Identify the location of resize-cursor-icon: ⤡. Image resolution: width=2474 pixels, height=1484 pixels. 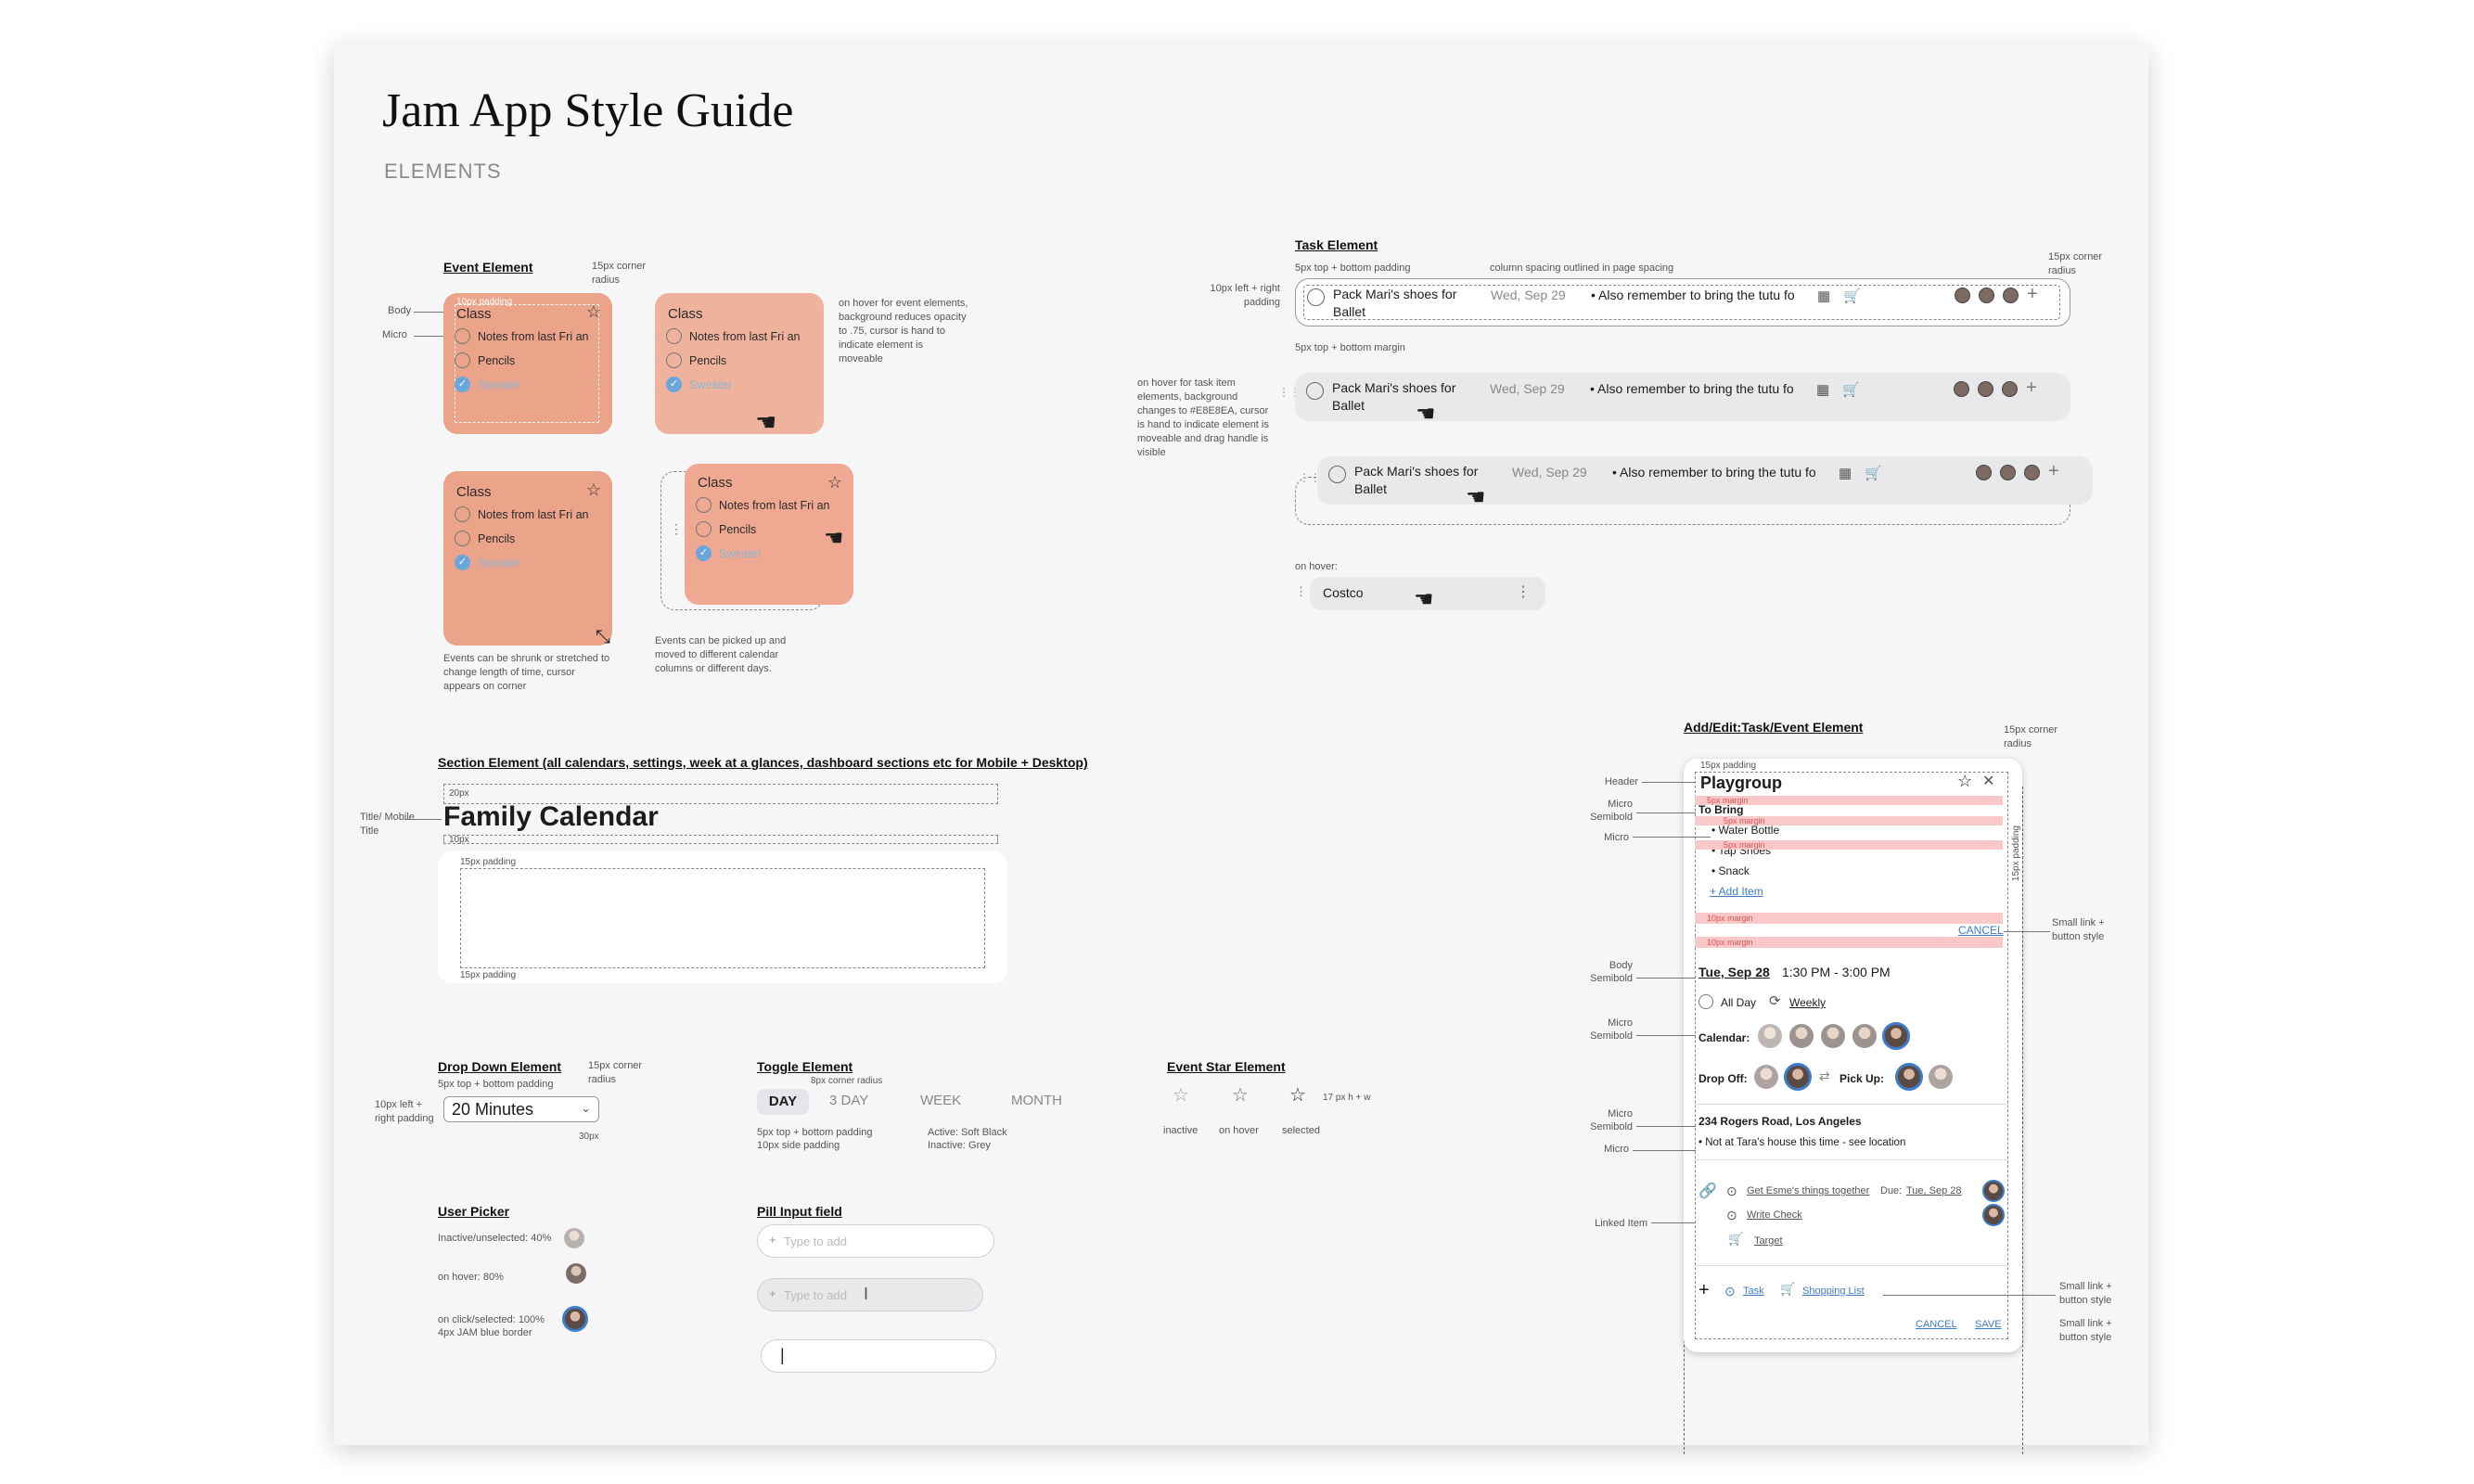
(603, 637).